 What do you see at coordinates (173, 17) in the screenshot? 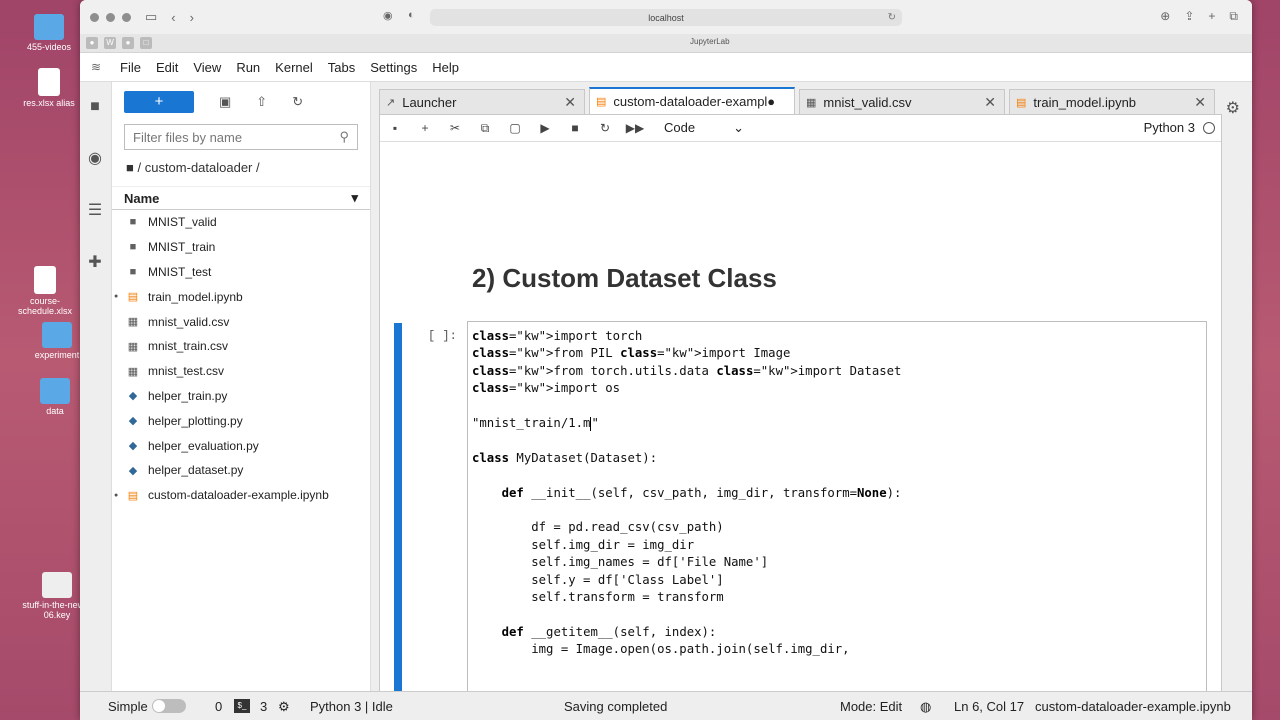
I see `back-icon: ‹` at bounding box center [173, 17].